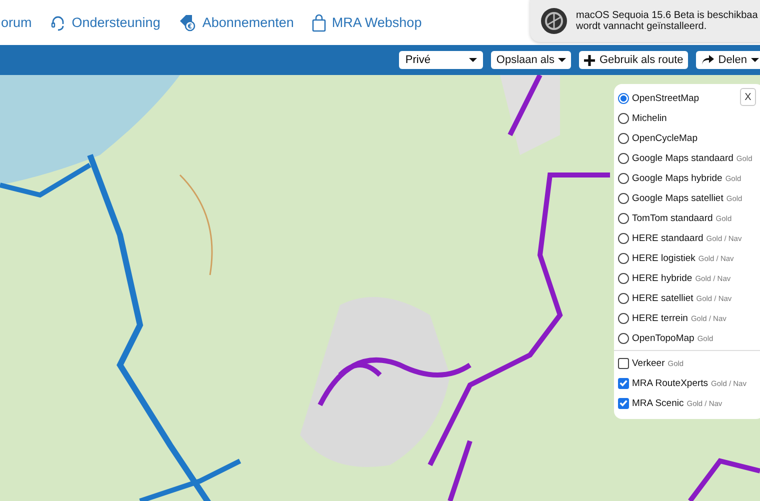  Describe the element at coordinates (187, 23) in the screenshot. I see `price-tag-icon` at that location.